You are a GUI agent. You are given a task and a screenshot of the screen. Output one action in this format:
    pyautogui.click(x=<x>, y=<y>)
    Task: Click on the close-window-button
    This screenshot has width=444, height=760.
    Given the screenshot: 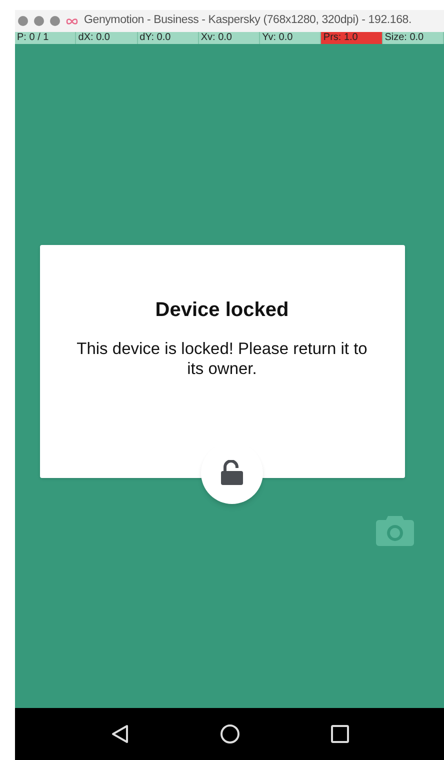 What is the action you would take?
    pyautogui.click(x=23, y=21)
    